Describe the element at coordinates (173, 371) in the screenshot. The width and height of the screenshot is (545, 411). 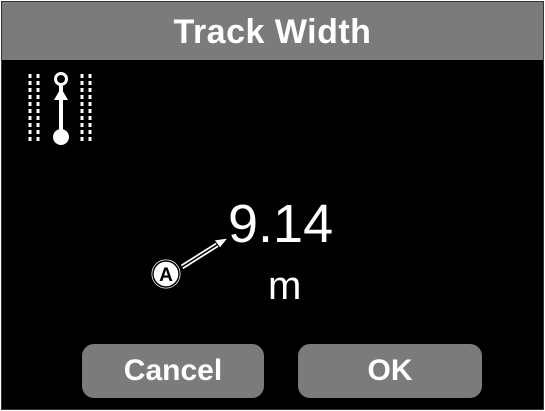
I see `cancel-button: Cancel` at that location.